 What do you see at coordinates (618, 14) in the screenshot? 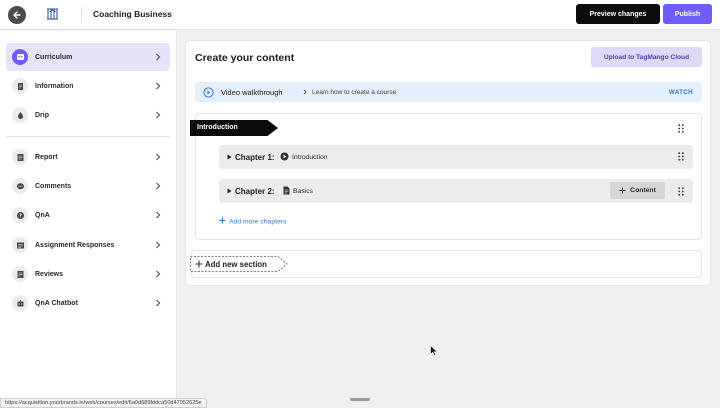
I see `preview-changes-button: Preview changes` at bounding box center [618, 14].